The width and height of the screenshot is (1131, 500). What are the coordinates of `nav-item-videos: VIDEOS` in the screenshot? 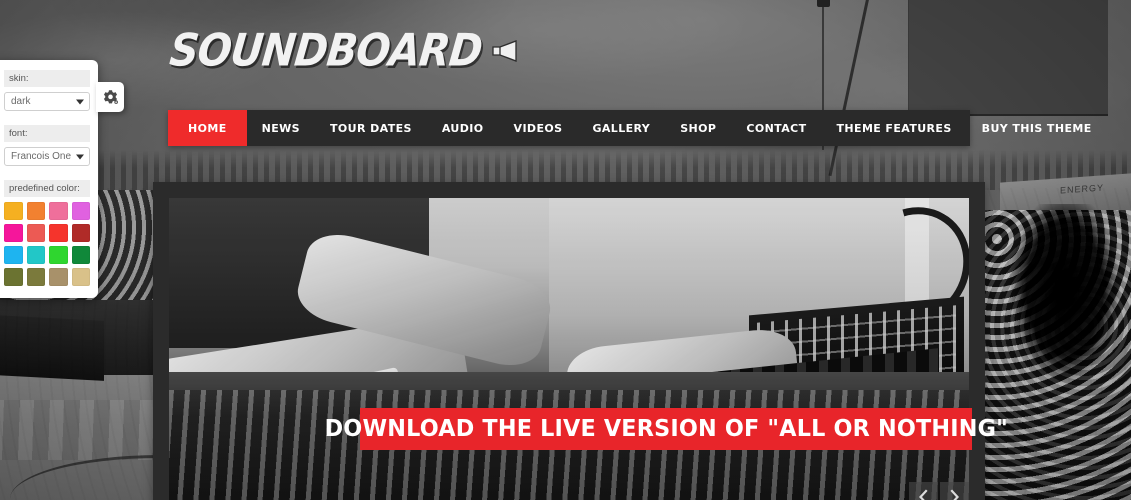 It's located at (538, 128).